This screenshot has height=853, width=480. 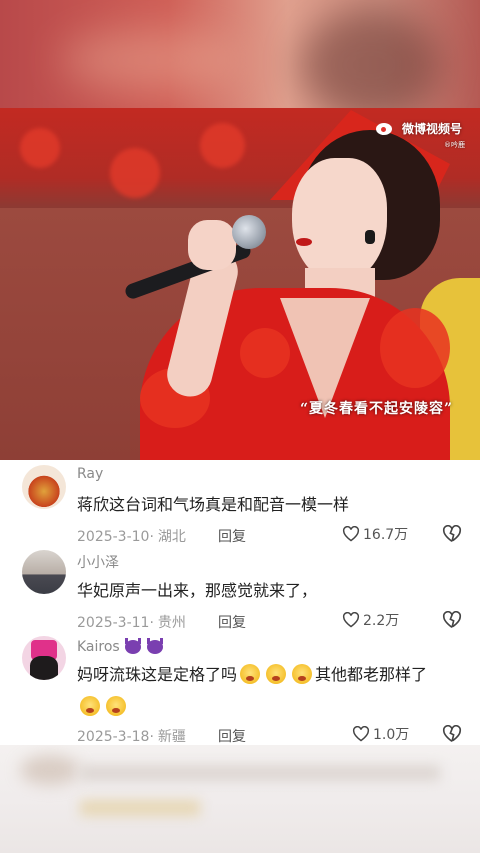 I want to click on comment-meta: 2025-3-11· 贵州, so click(x=131, y=623).